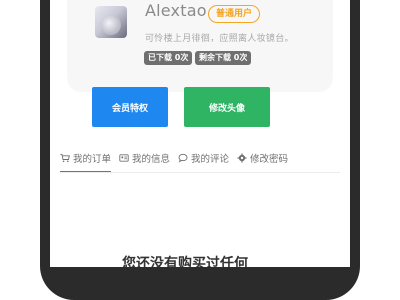 The image size is (400, 300). Describe the element at coordinates (151, 159) in the screenshot. I see `tab-label: 我的信息` at that location.